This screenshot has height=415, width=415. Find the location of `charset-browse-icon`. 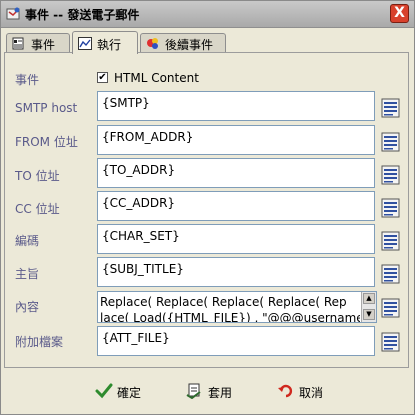

charset-browse-icon is located at coordinates (390, 241).